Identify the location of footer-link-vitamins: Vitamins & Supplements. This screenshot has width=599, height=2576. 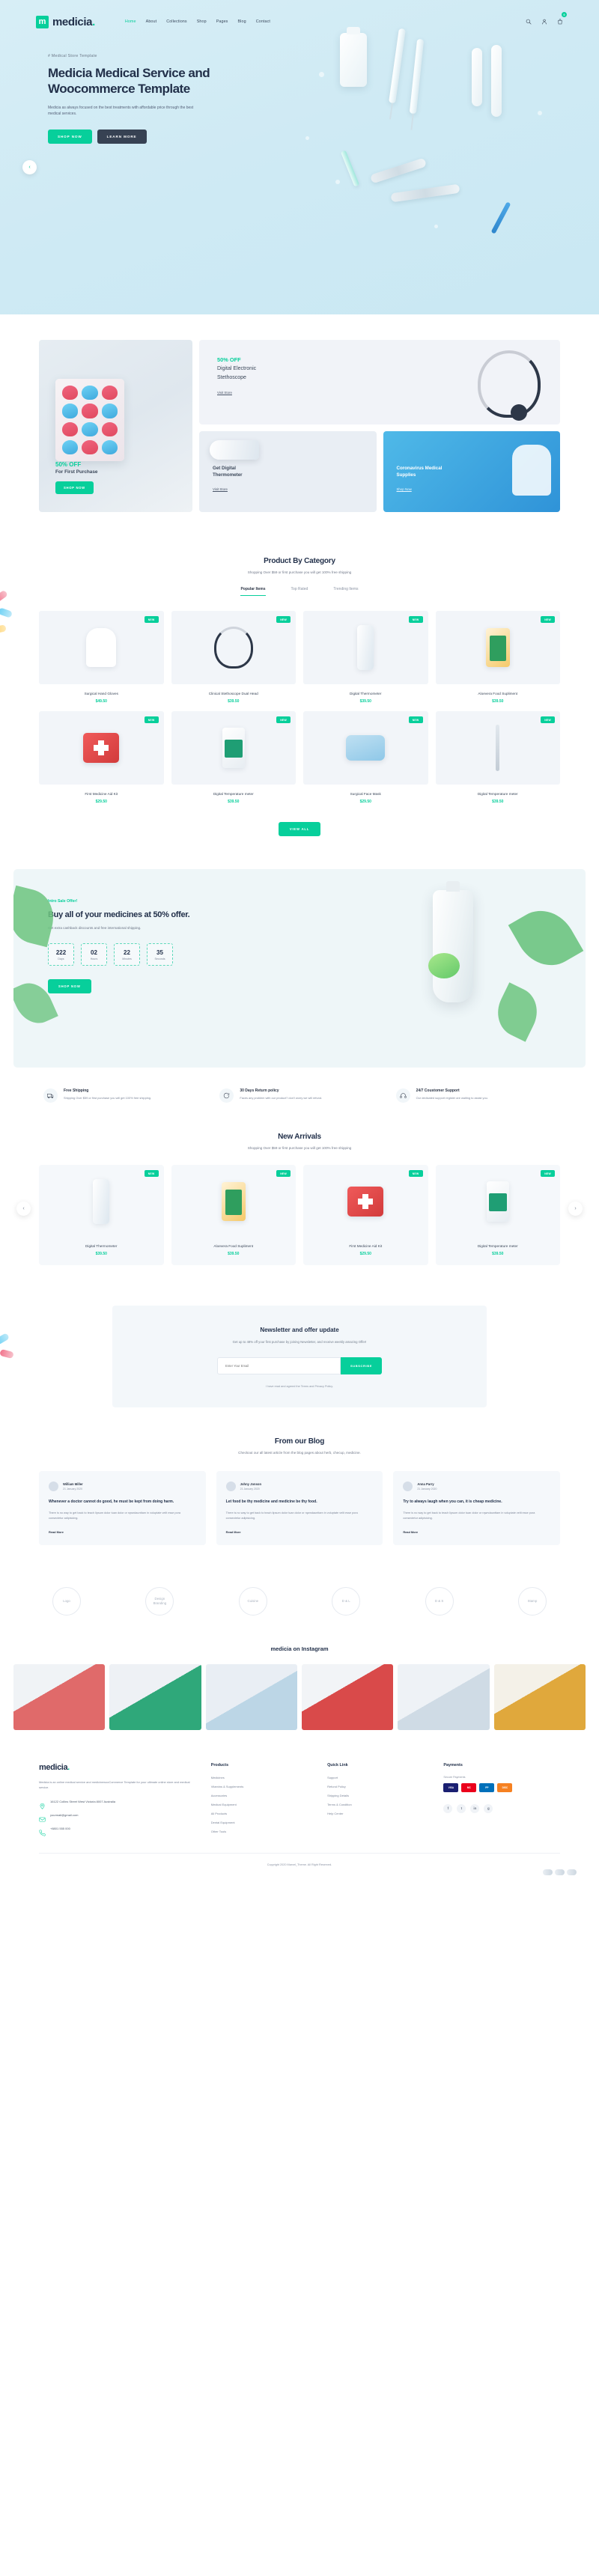
(261, 1786).